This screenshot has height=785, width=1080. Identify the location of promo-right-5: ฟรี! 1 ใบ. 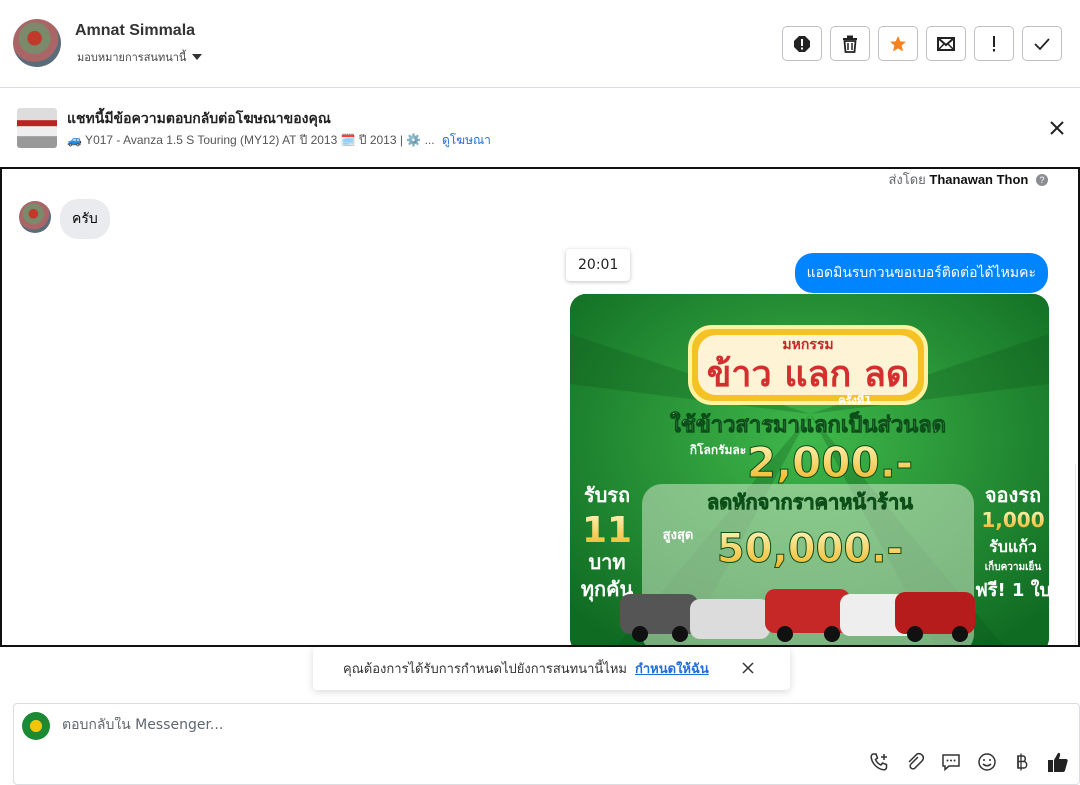
(1012, 590).